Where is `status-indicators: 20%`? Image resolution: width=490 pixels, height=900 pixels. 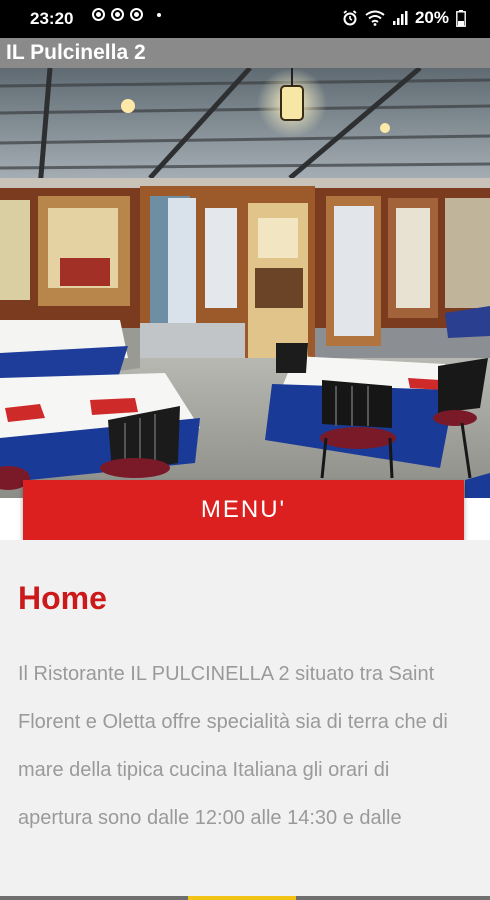 status-indicators: 20% is located at coordinates (404, 18).